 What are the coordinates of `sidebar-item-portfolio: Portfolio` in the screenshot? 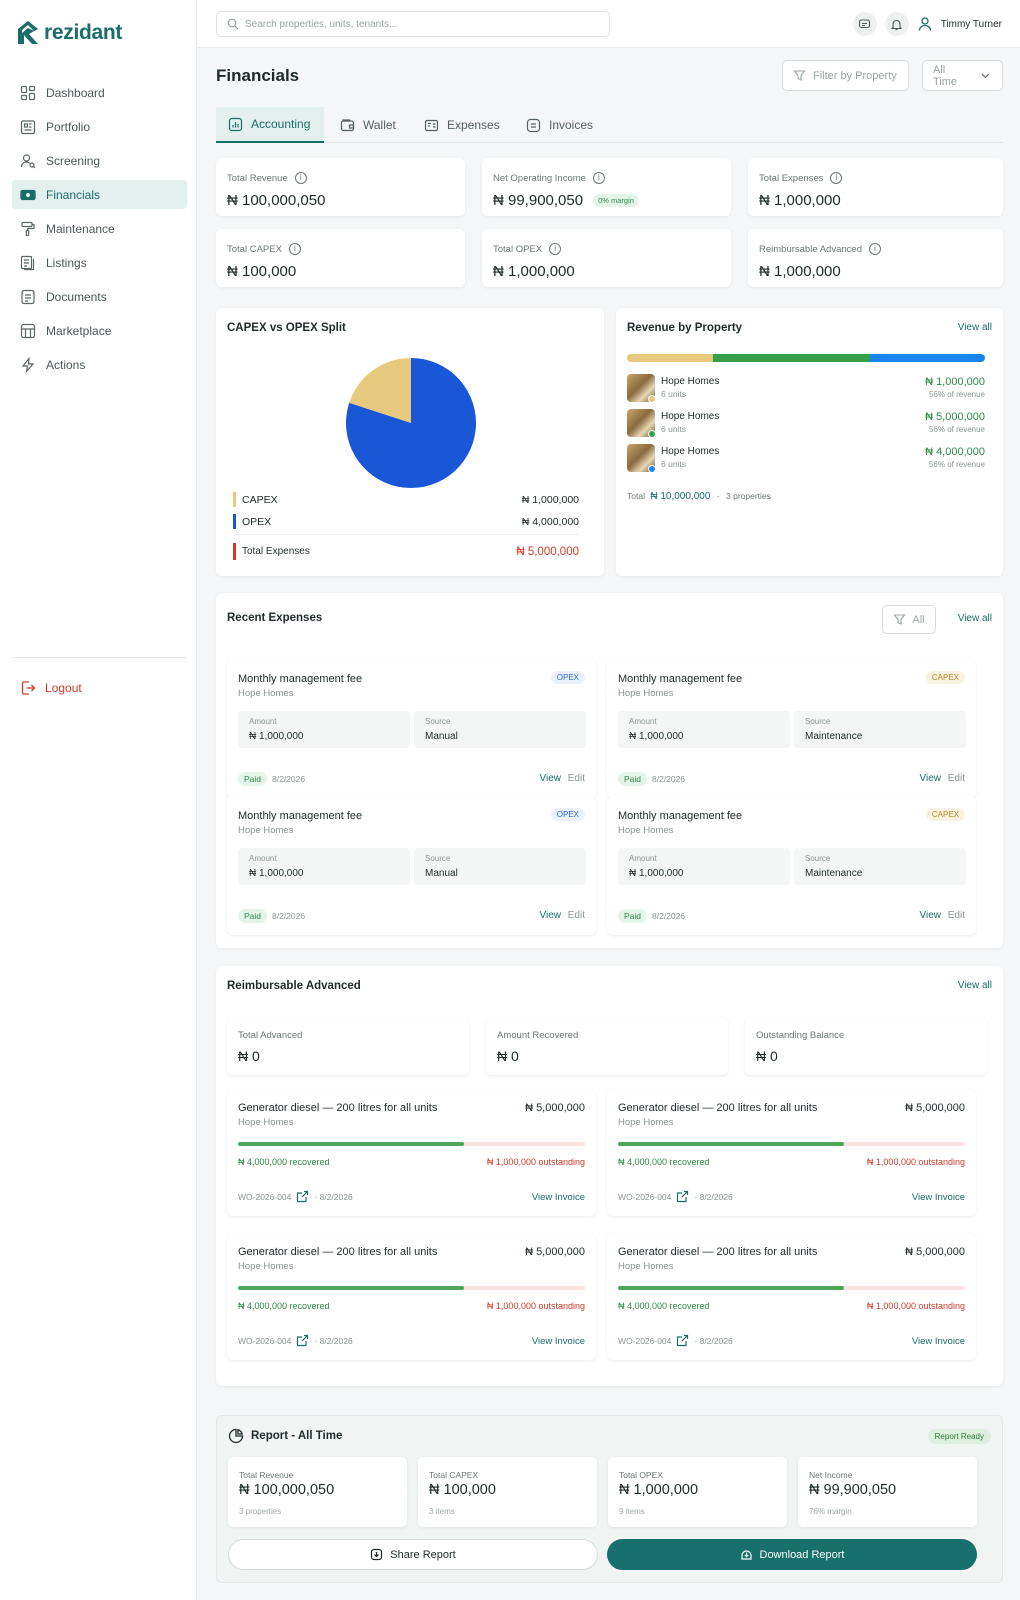 It's located at (99, 126).